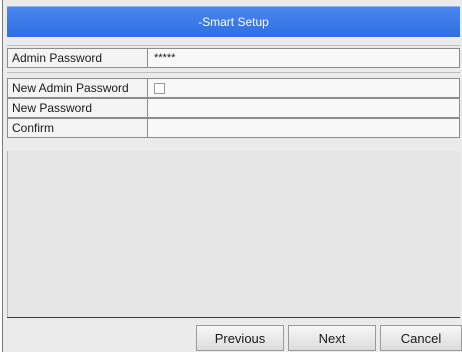 Image resolution: width=462 pixels, height=352 pixels. Describe the element at coordinates (78, 128) in the screenshot. I see `confirm-label: Confirm` at that location.